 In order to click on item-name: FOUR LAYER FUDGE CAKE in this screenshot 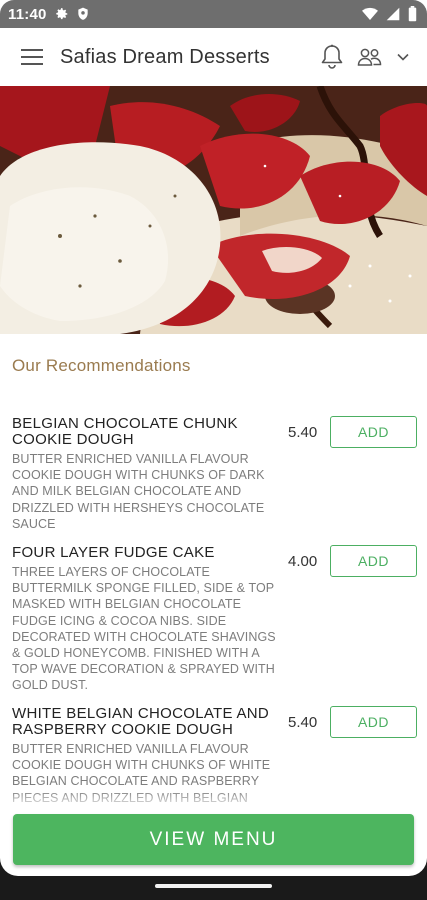, I will do `click(113, 552)`.